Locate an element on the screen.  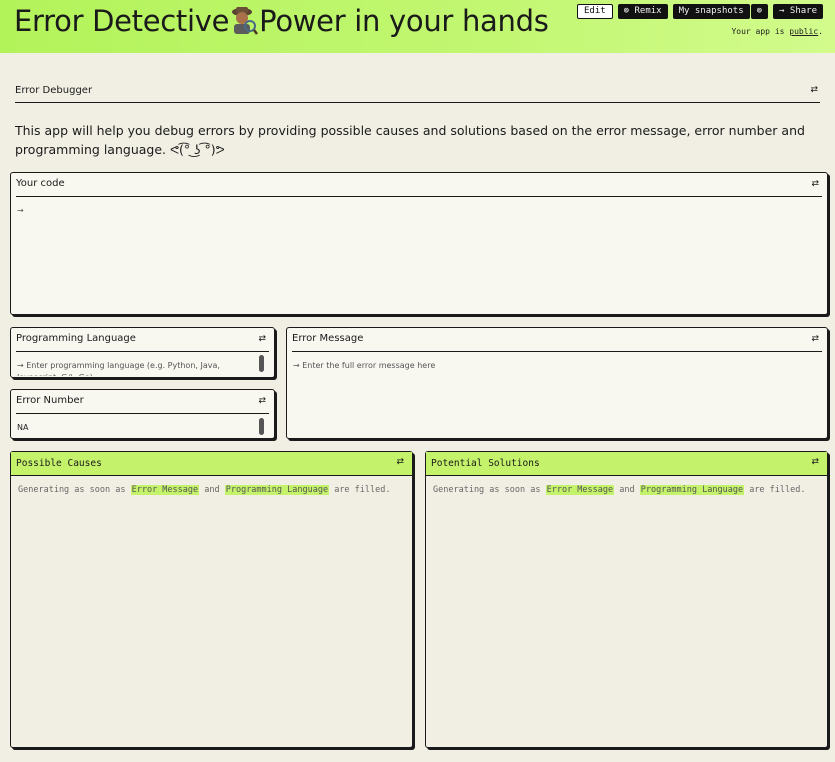
app-title: Error Detective Power in your hands is located at coordinates (281, 21).